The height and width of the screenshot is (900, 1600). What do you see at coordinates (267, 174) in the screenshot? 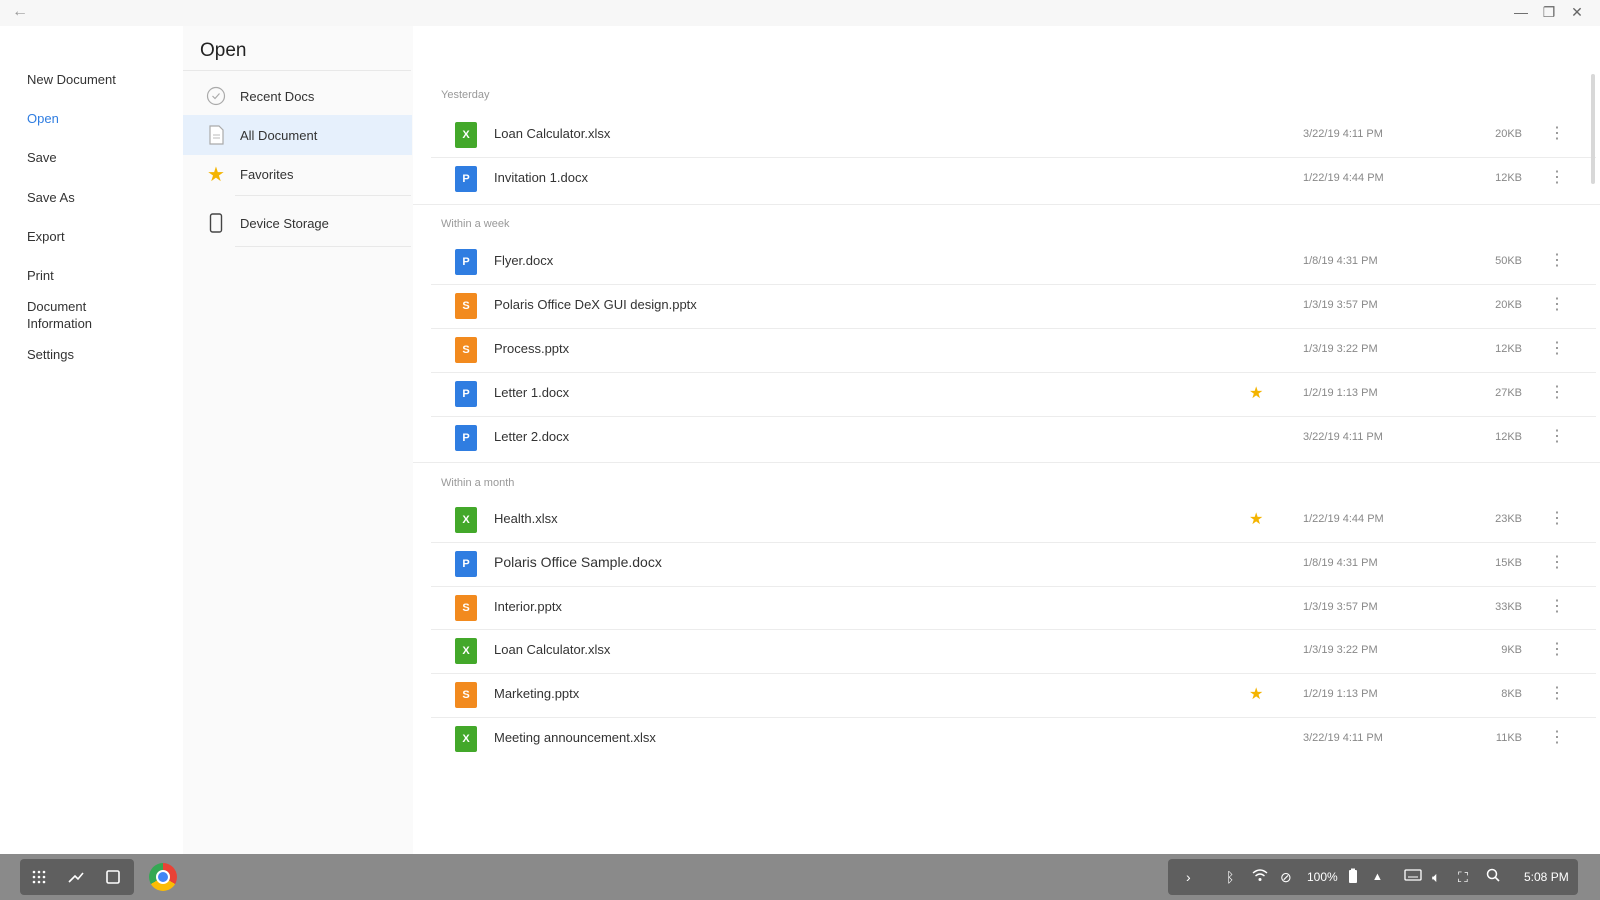
I see `nav-label: Favorites` at bounding box center [267, 174].